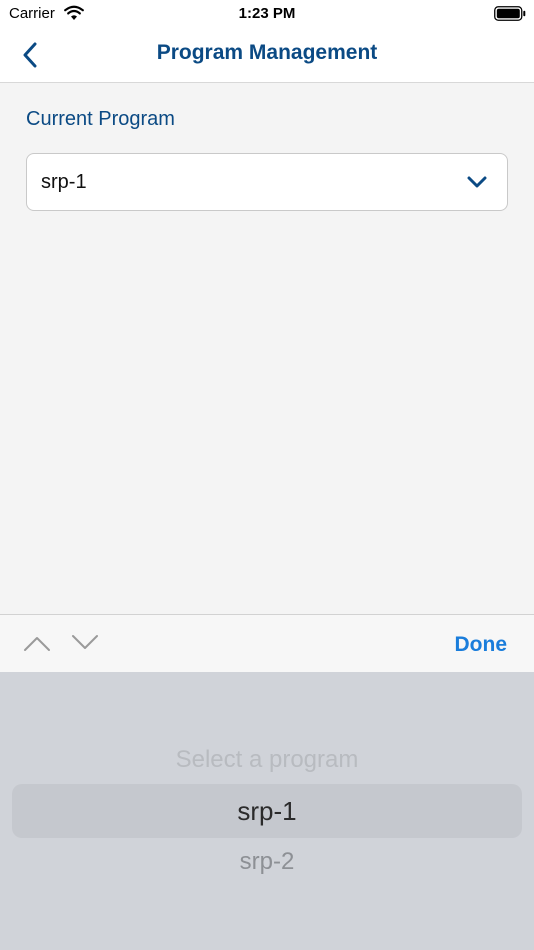 The image size is (534, 950). I want to click on status-bar: Carrier 1:23 PM, so click(267, 14).